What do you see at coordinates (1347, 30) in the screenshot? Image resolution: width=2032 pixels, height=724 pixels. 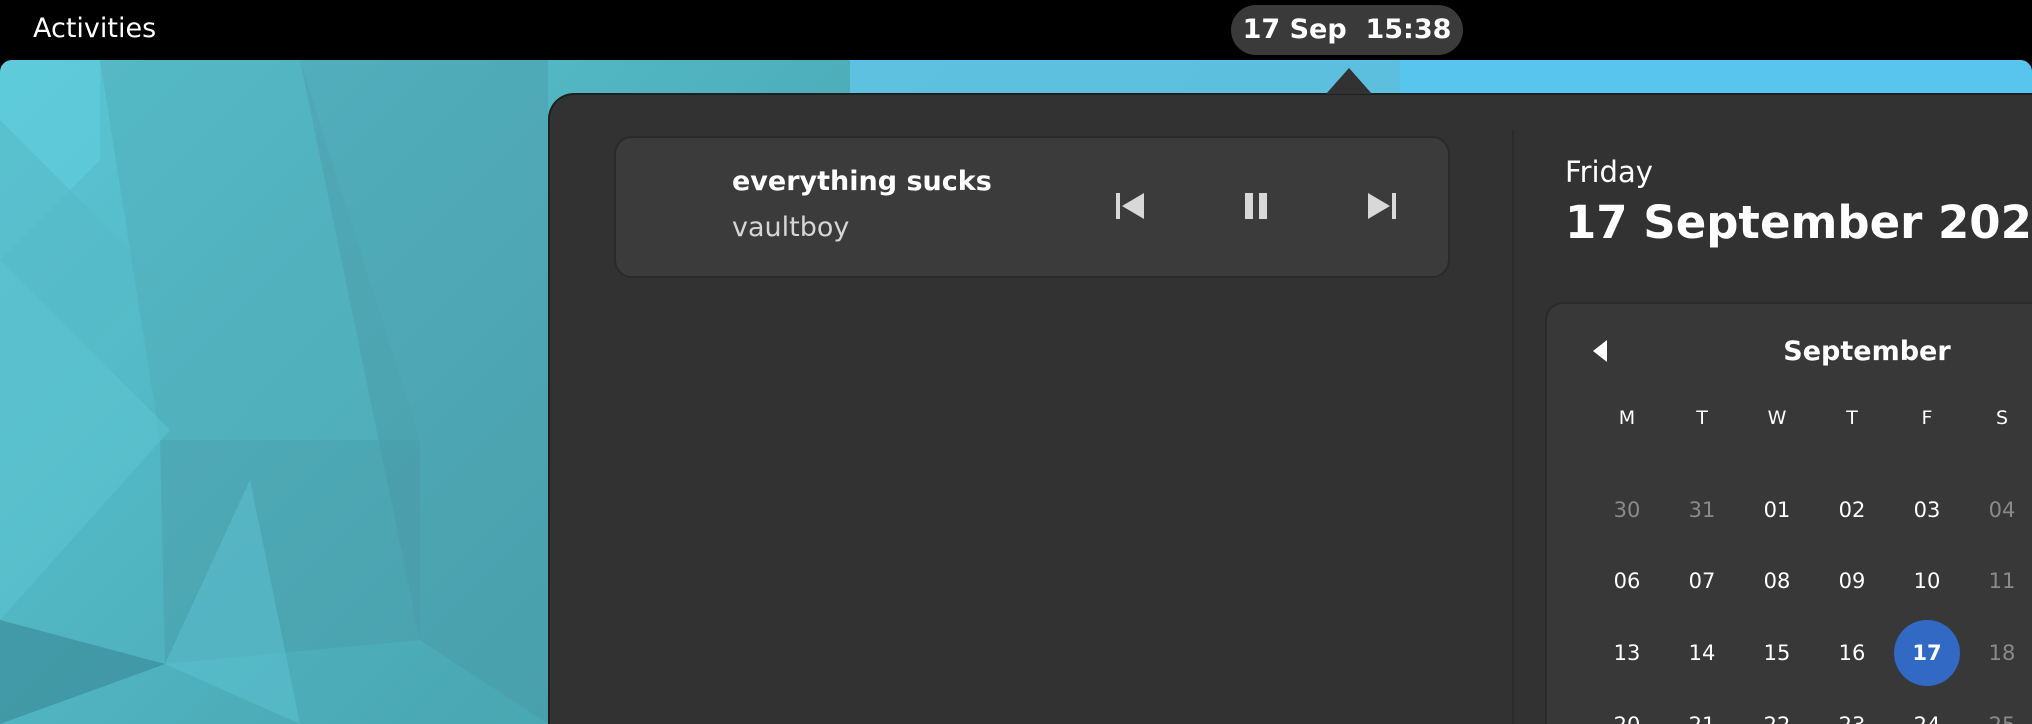 I see `clock-button: 17 Sep 15:38` at bounding box center [1347, 30].